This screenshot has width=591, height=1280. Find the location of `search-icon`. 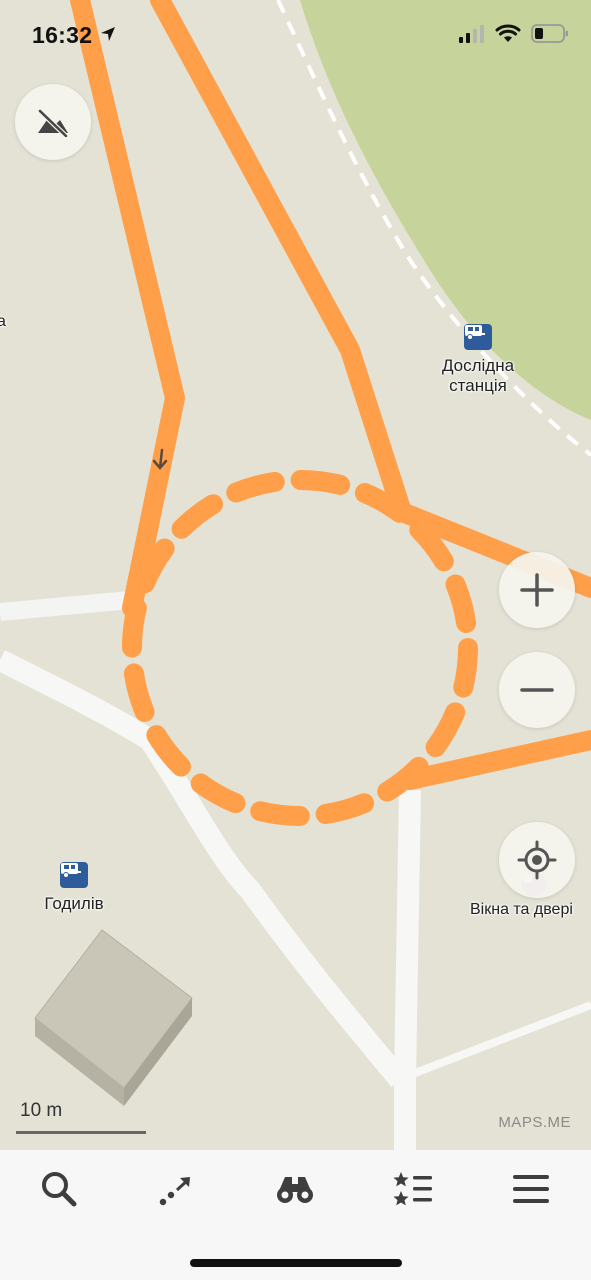

search-icon is located at coordinates (59, 1189).